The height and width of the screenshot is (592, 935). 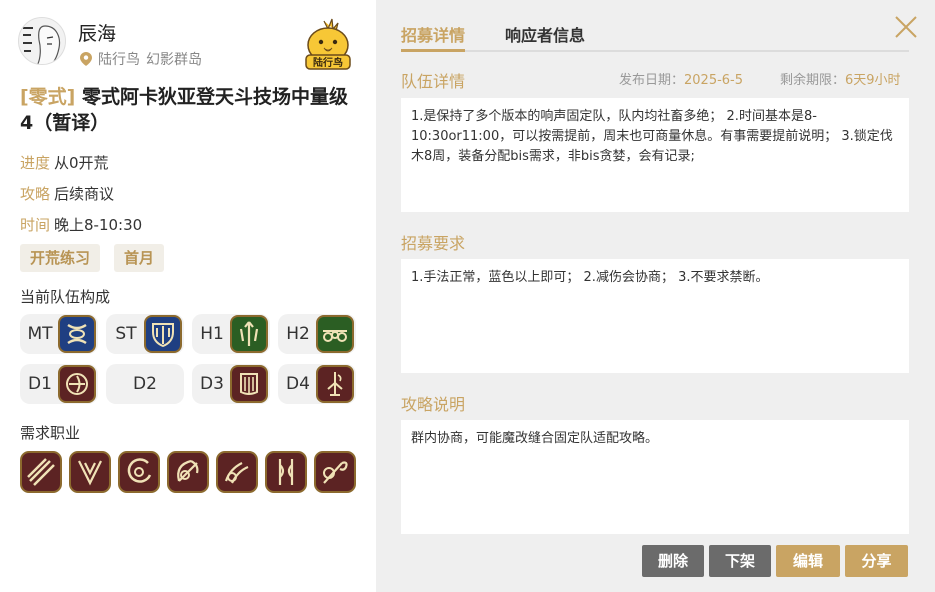 I want to click on slot-d1: D1, so click(x=59, y=384).